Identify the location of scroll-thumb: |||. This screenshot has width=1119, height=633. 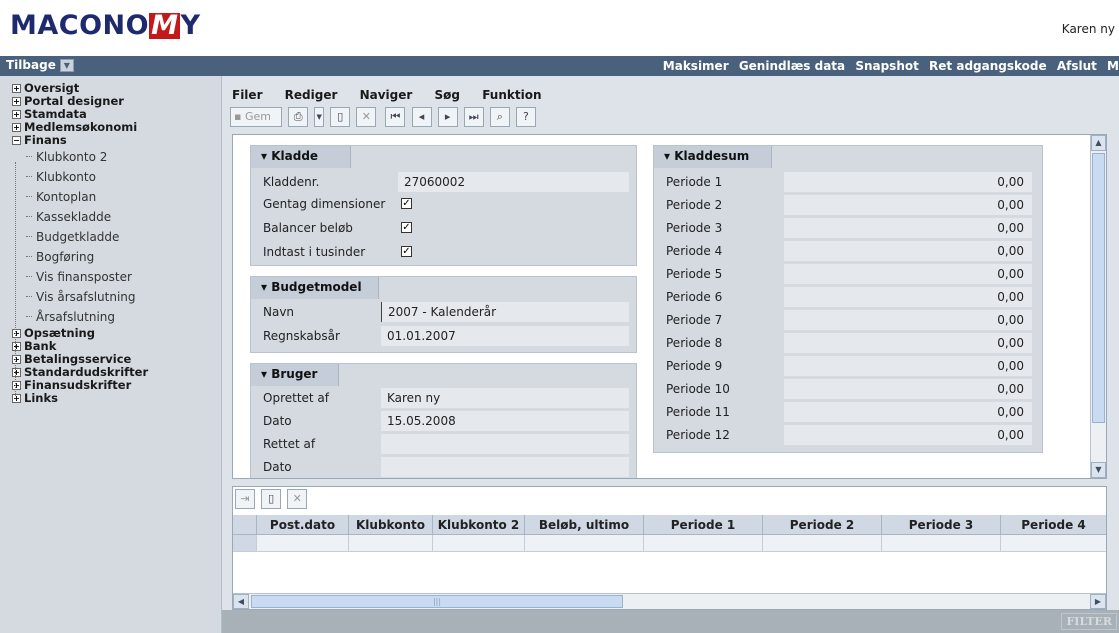
(437, 601).